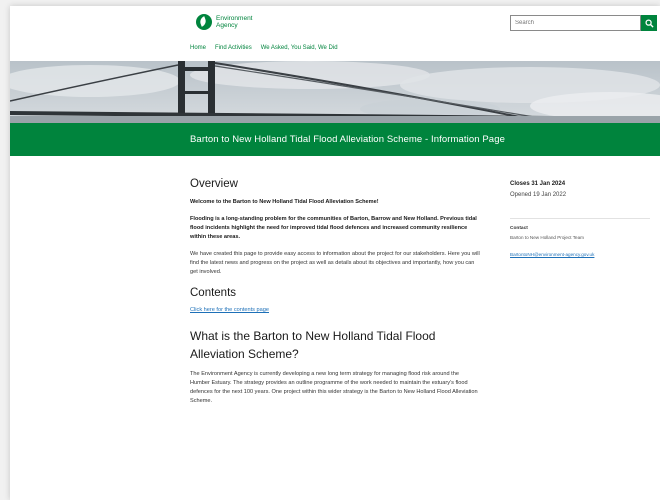  I want to click on site-logo: Environment Agency, so click(224, 22).